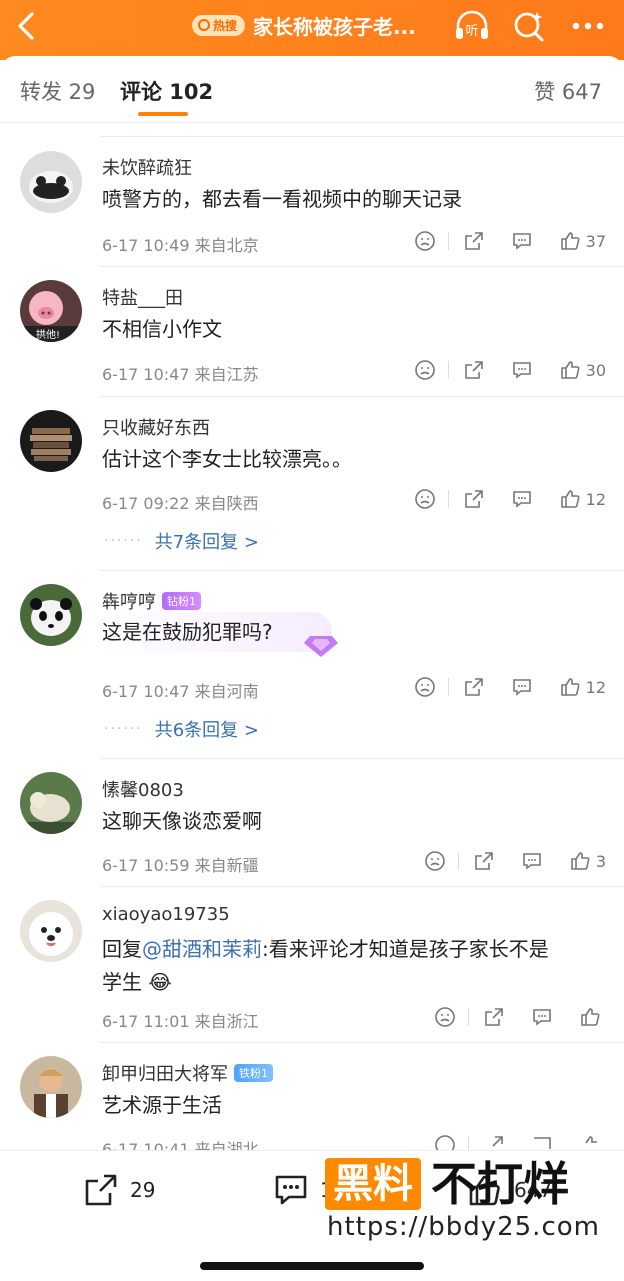 This screenshot has width=624, height=1281. Describe the element at coordinates (180, 503) in the screenshot. I see `comment-meta: 6-17 09:22 来自陕西` at that location.